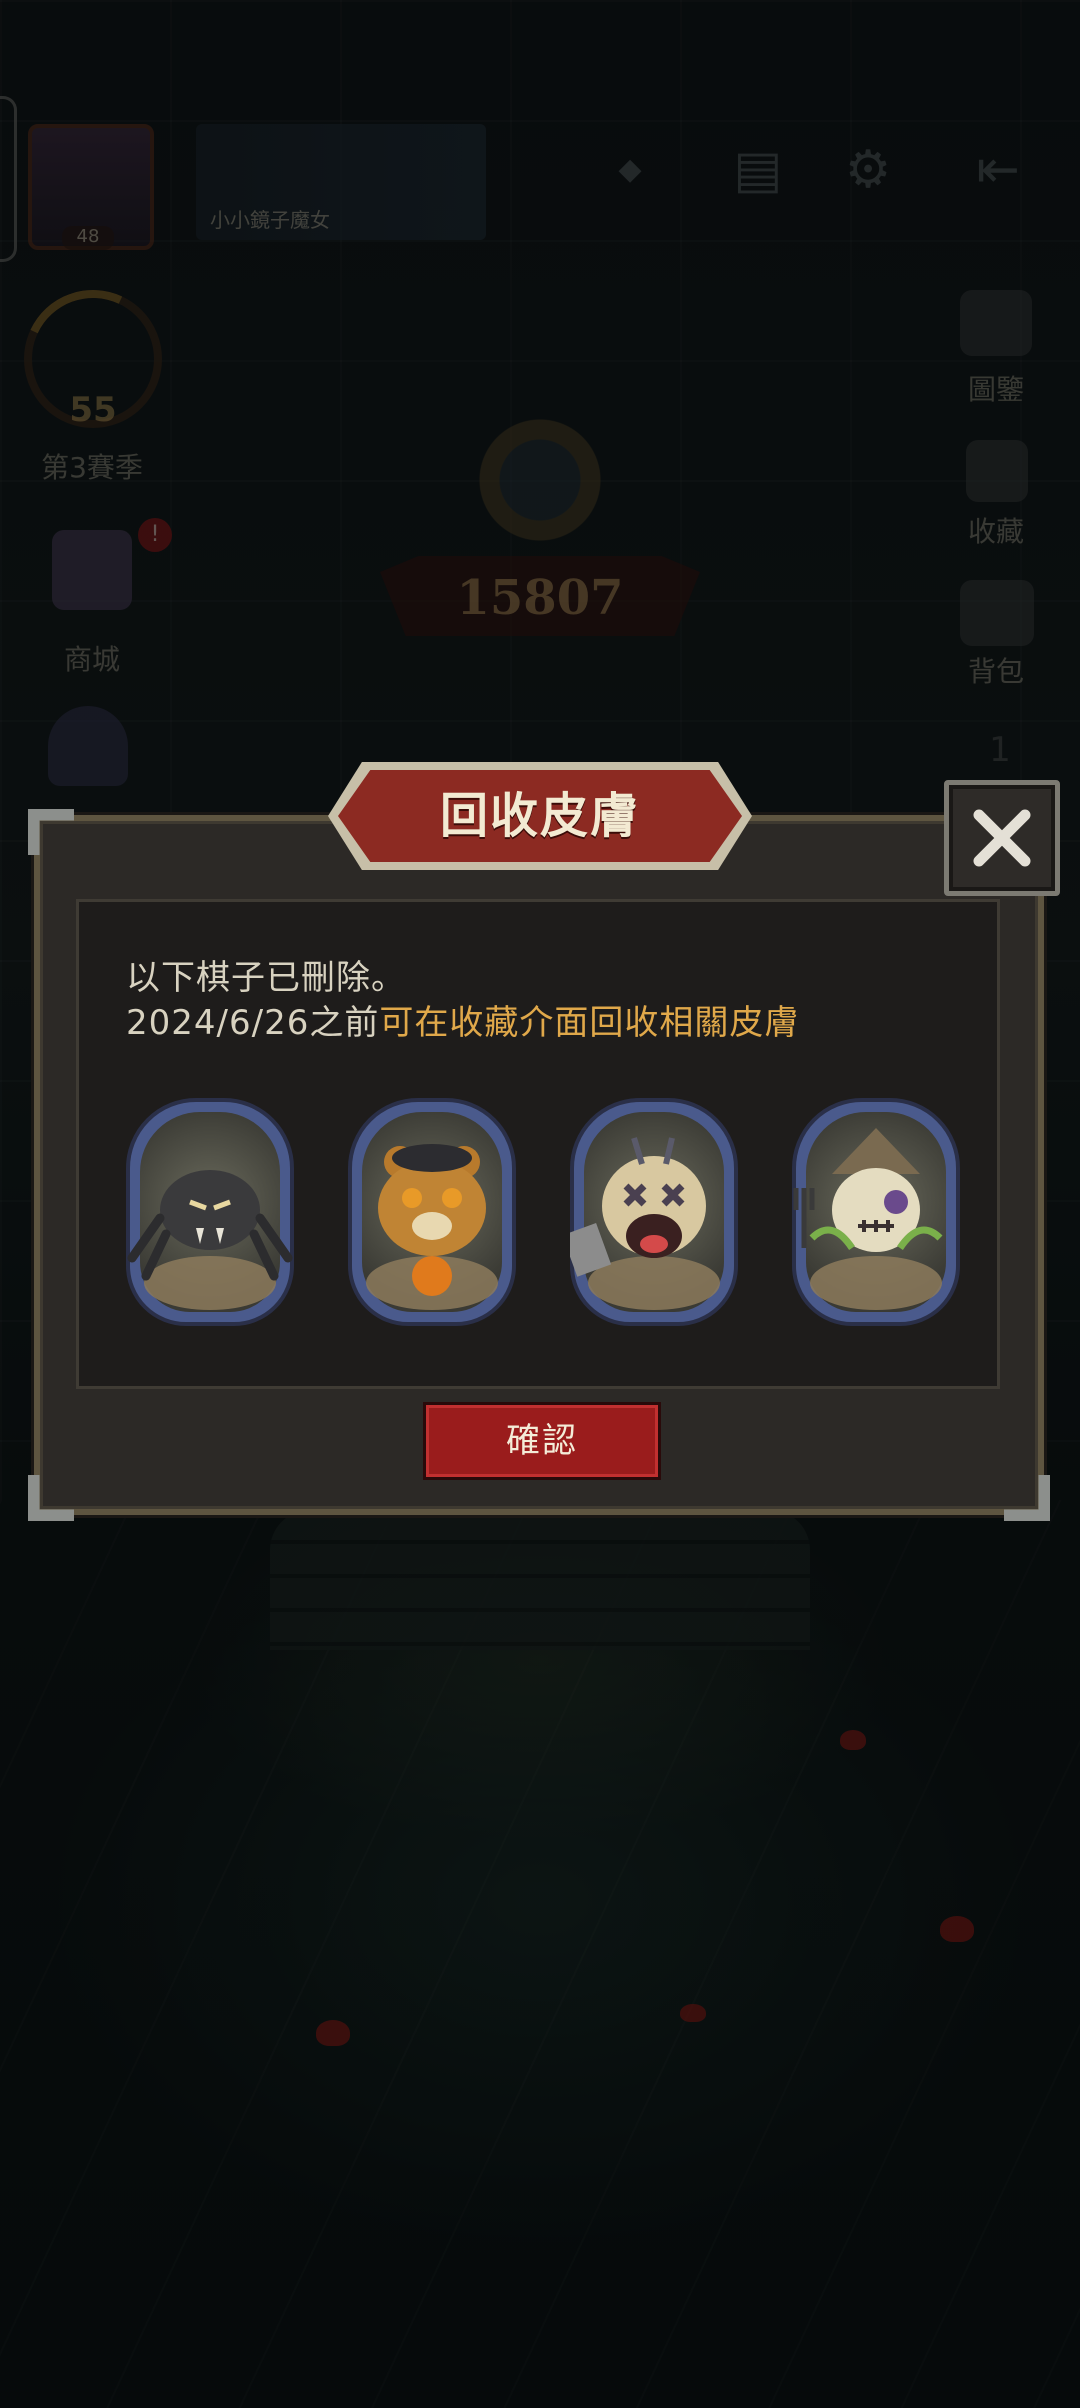 The width and height of the screenshot is (1080, 2408). I want to click on close-button, so click(1002, 838).